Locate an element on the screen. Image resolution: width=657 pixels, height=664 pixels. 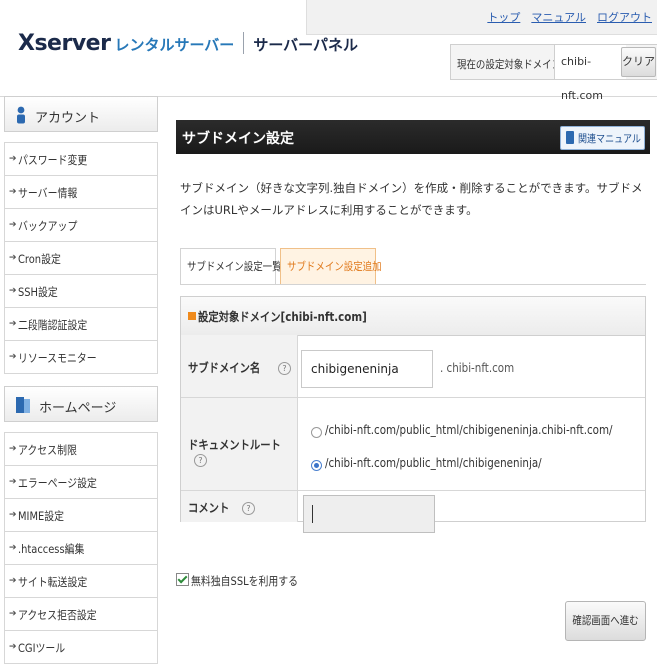
sidebar-item-access-deny: ➔ アクセス拒否設定 is located at coordinates (81, 614).